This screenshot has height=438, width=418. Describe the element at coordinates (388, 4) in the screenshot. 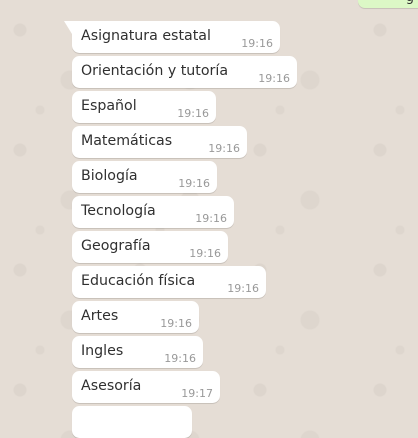

I see `outgoing-message-bubble: g` at that location.